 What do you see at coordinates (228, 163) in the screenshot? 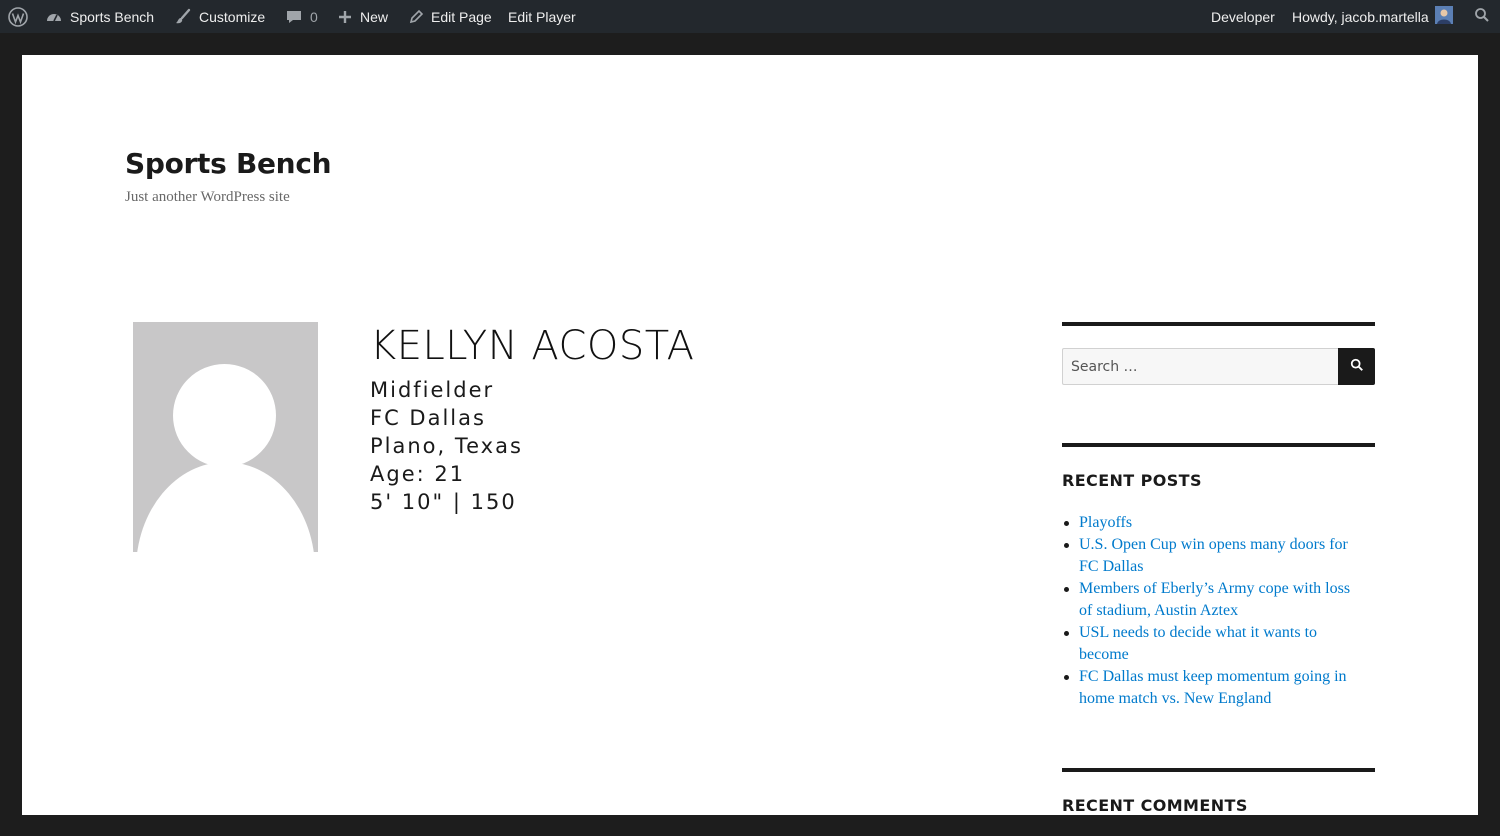
I see `site-title: Sports Bench` at bounding box center [228, 163].